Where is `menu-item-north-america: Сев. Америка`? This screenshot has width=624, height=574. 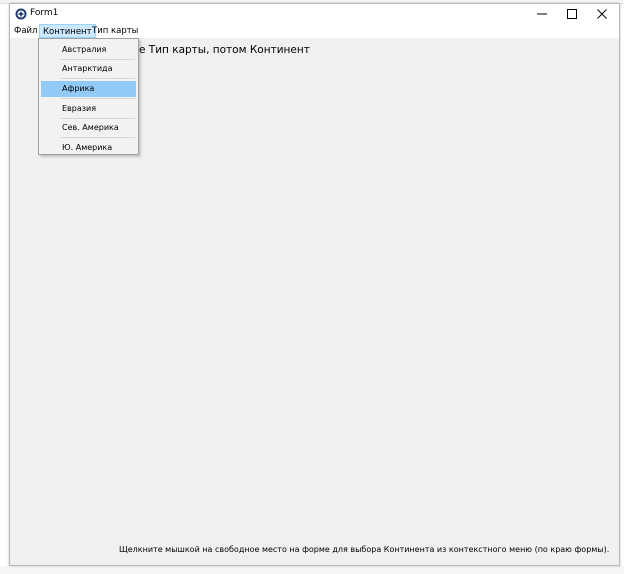
menu-item-north-america: Сев. Америка is located at coordinates (88, 128).